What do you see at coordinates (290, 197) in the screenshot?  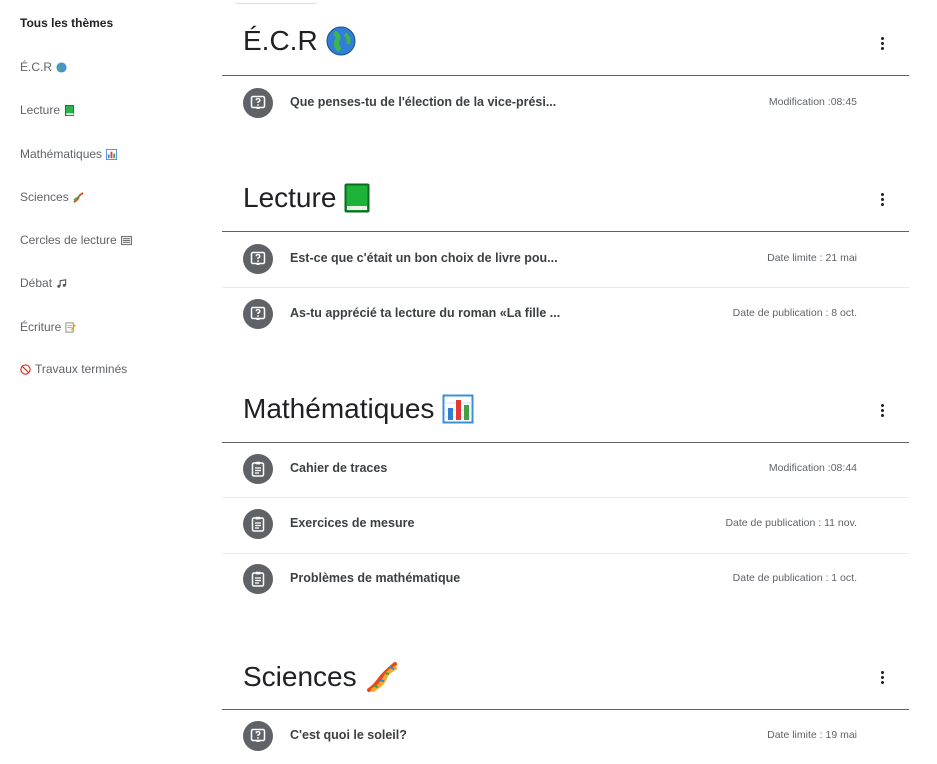 I see `topic-title-text: Lecture` at bounding box center [290, 197].